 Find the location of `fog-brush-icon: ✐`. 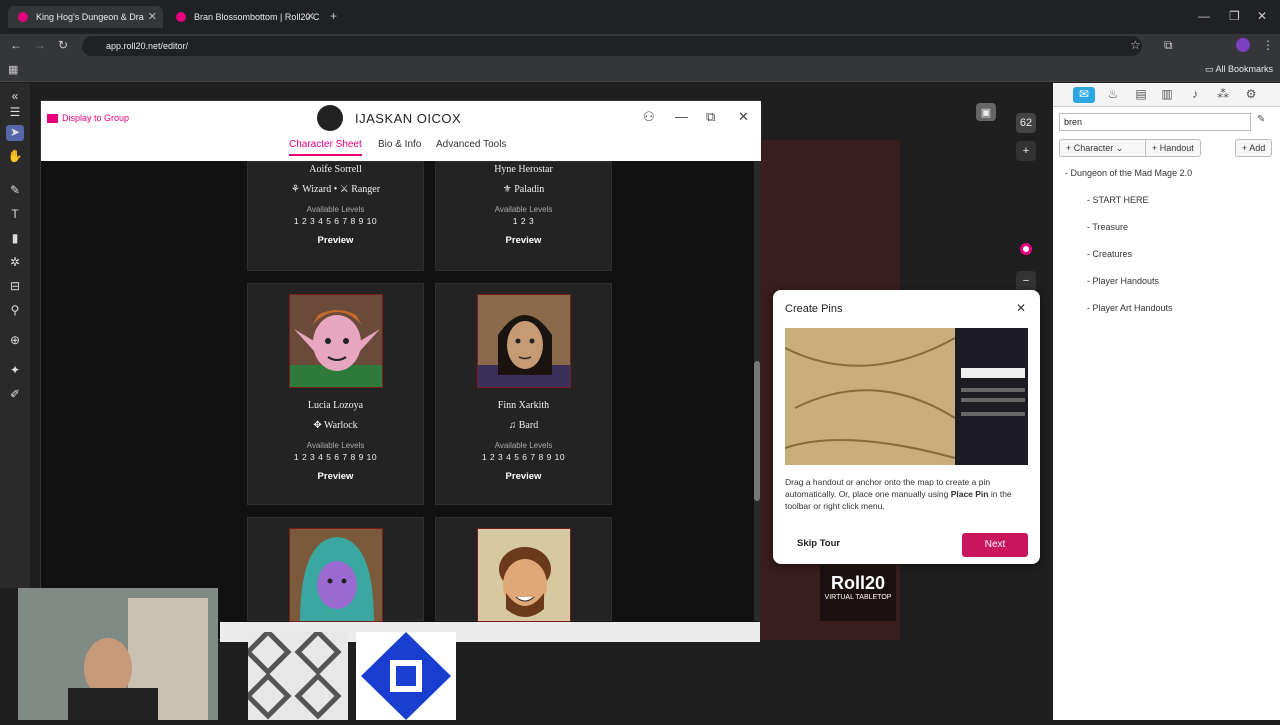

fog-brush-icon: ✐ is located at coordinates (15, 395).